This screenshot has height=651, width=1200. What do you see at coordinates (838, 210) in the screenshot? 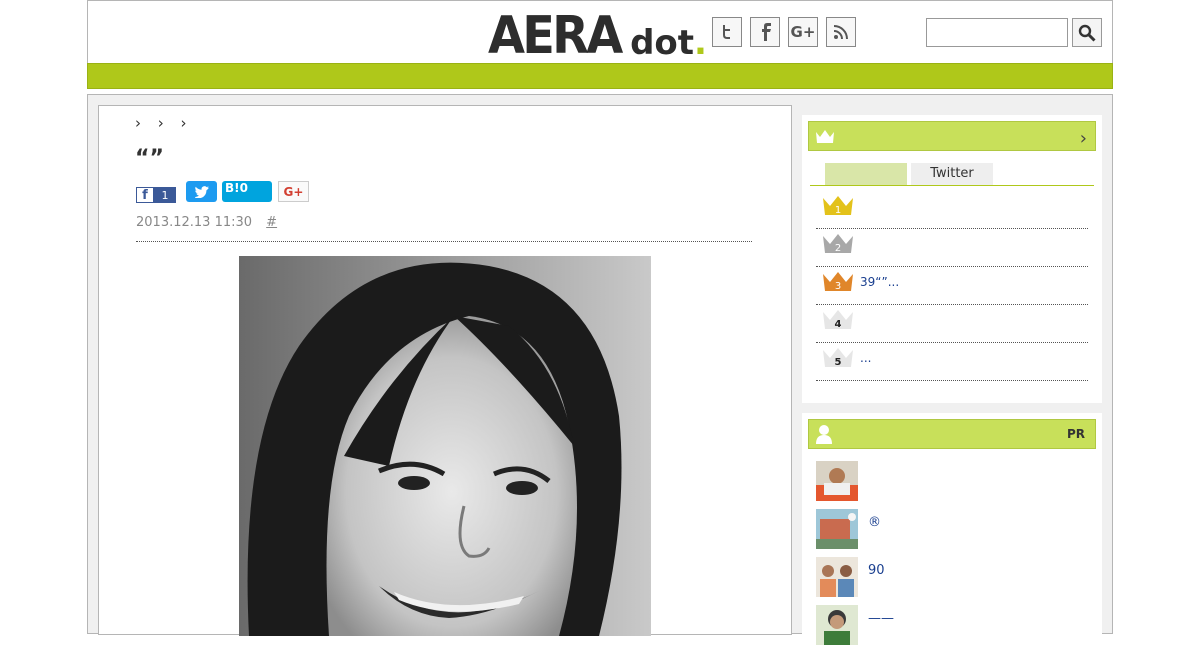
I see `svg-text: 1` at bounding box center [838, 210].